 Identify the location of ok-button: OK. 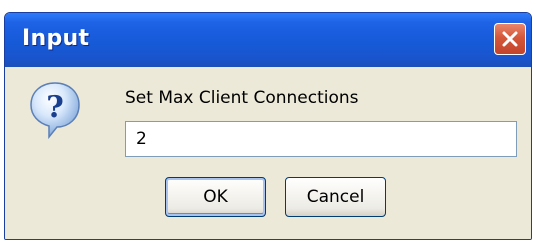
(215, 197).